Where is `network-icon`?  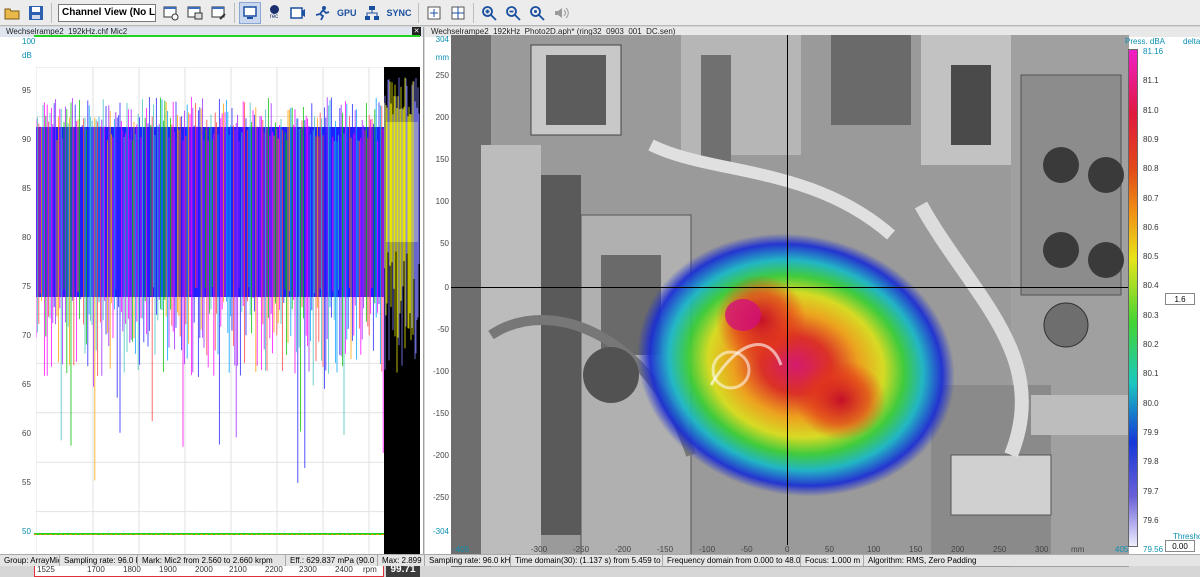 network-icon is located at coordinates (372, 13).